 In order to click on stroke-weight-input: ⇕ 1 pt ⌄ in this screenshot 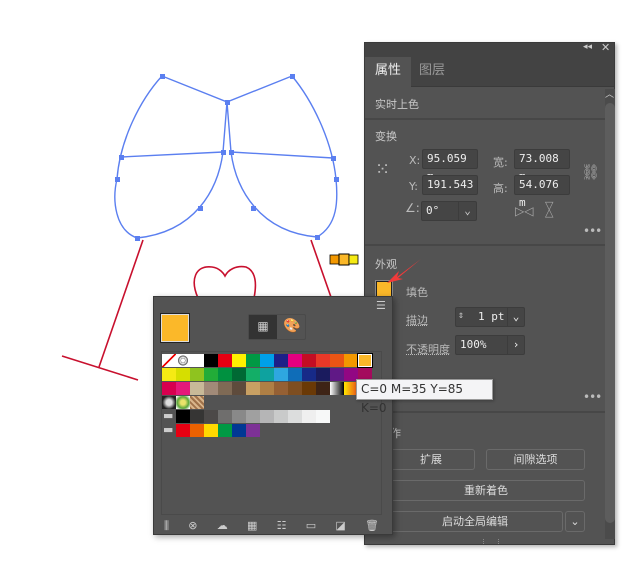, I will do `click(490, 317)`.